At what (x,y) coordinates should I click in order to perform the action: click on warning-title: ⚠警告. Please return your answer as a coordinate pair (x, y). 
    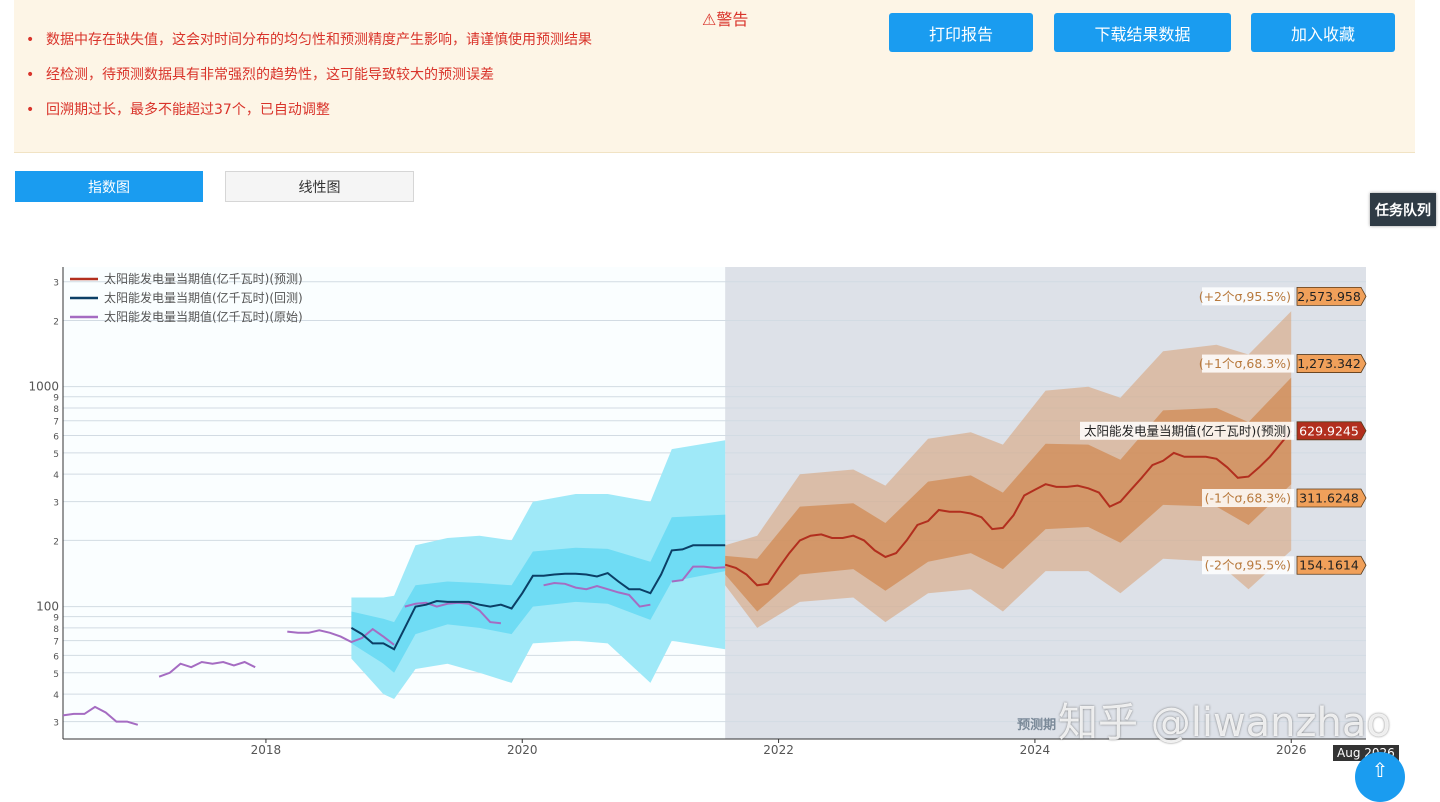
    Looking at the image, I should click on (725, 19).